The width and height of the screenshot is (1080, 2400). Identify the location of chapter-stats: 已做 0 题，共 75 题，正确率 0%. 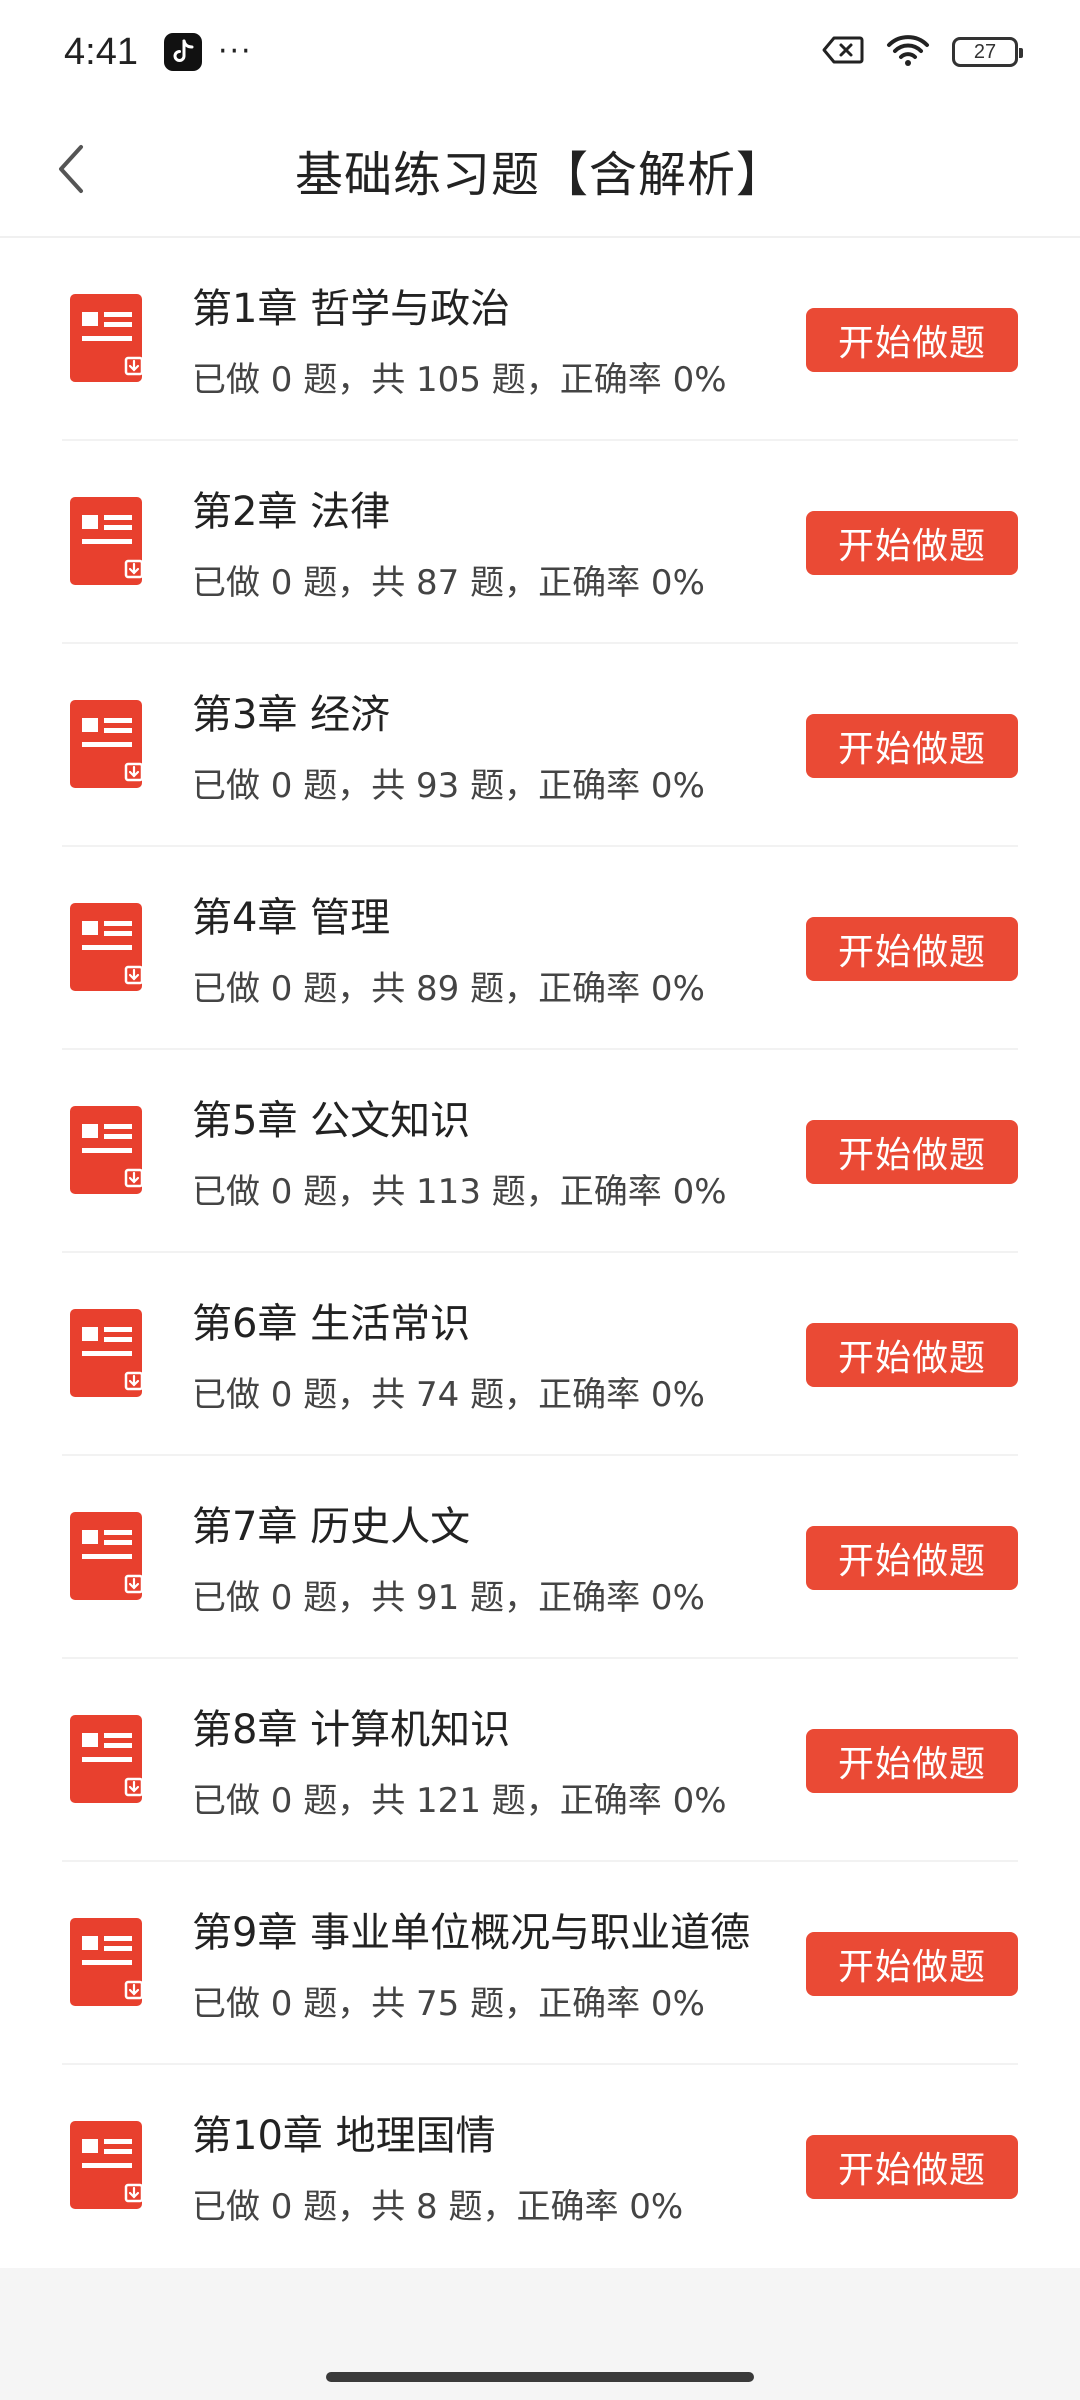
(448, 2004).